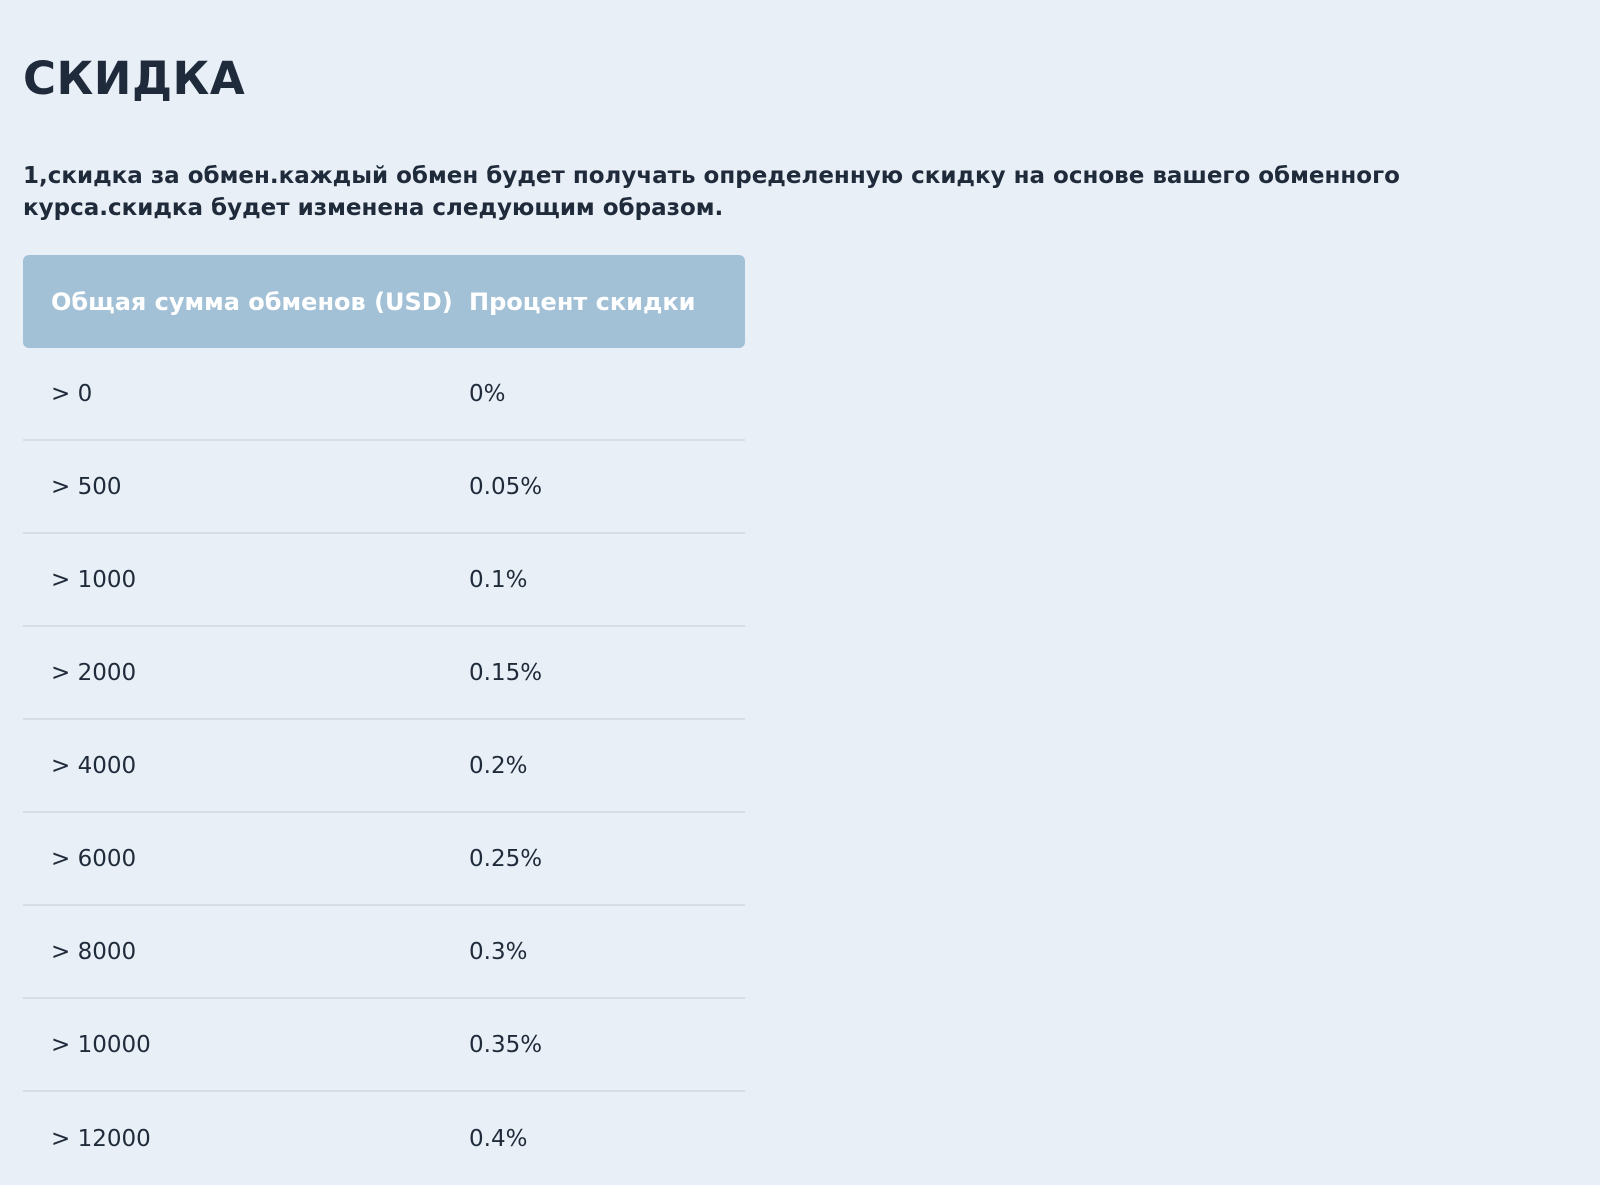 Image resolution: width=1600 pixels, height=1185 pixels. What do you see at coordinates (94, 858) in the screenshot?
I see `row-amount: > 6000` at bounding box center [94, 858].